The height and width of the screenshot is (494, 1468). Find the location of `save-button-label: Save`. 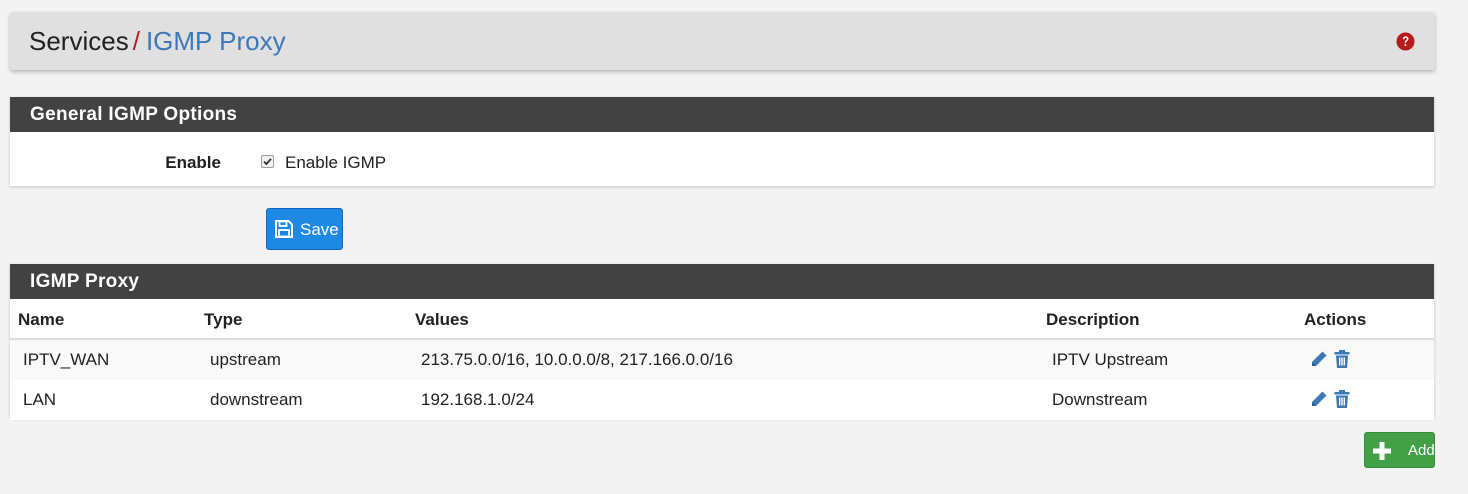

save-button-label: Save is located at coordinates (319, 229).